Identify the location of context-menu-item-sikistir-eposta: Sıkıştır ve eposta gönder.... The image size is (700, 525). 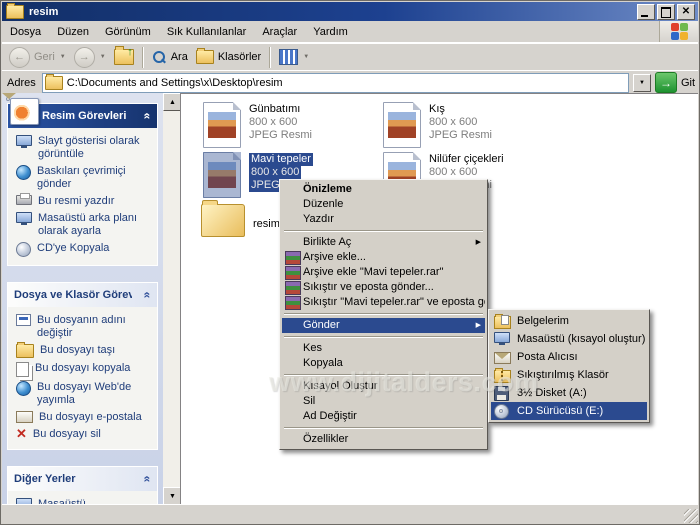
(383, 287).